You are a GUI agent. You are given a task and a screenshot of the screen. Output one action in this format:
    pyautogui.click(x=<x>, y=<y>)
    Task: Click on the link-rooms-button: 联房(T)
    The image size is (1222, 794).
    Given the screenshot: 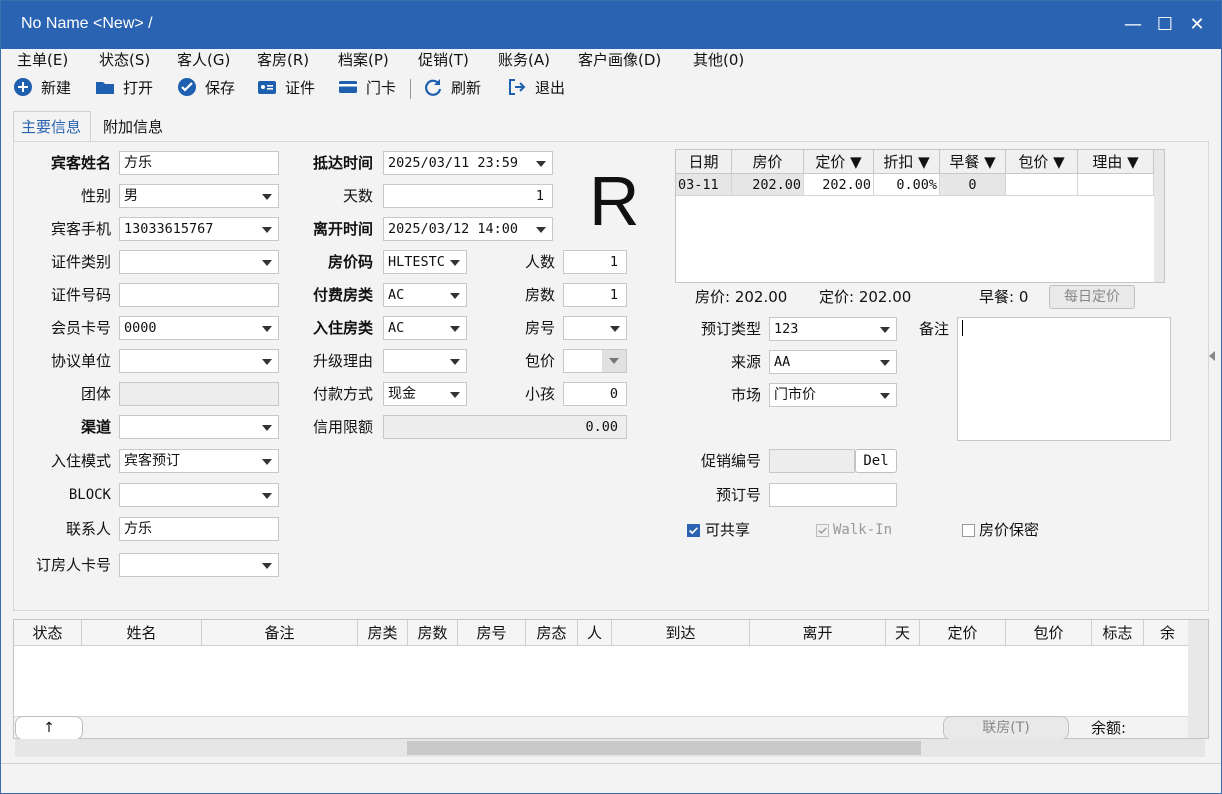 What is the action you would take?
    pyautogui.click(x=1006, y=728)
    